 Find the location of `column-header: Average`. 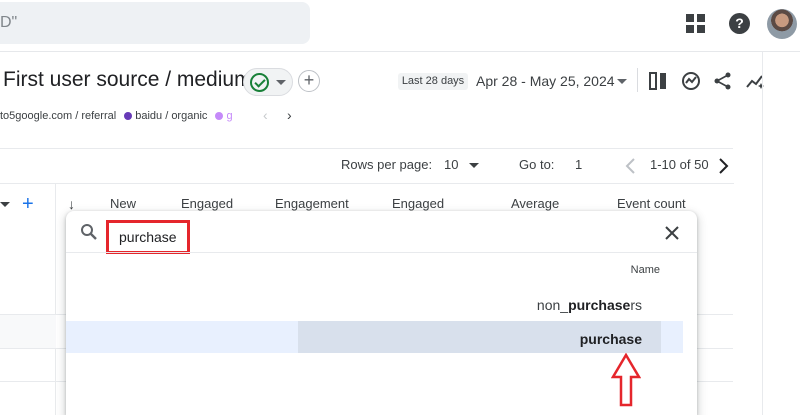

column-header: Average is located at coordinates (535, 203).